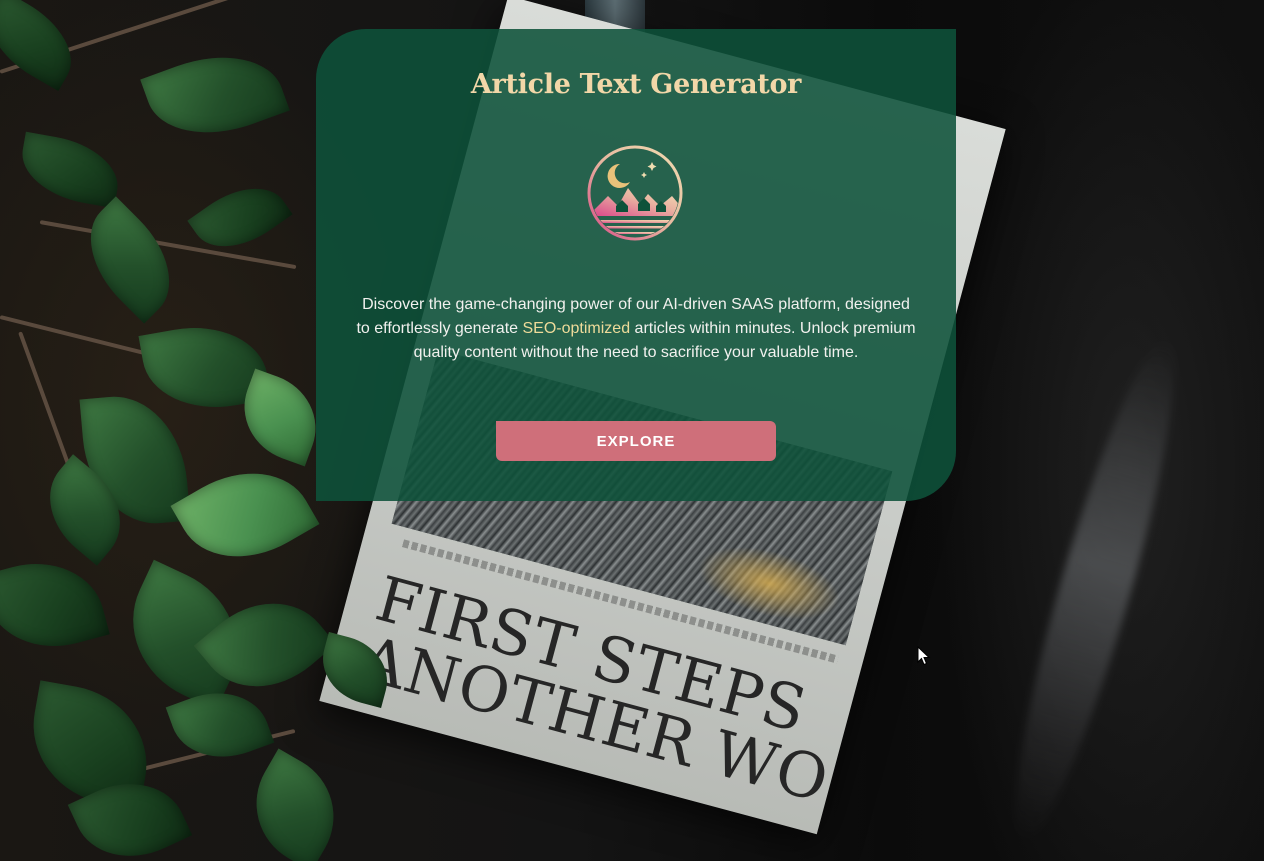 Image resolution: width=1264 pixels, height=861 pixels. Describe the element at coordinates (636, 441) in the screenshot. I see `explore-button: EXPLORE` at that location.